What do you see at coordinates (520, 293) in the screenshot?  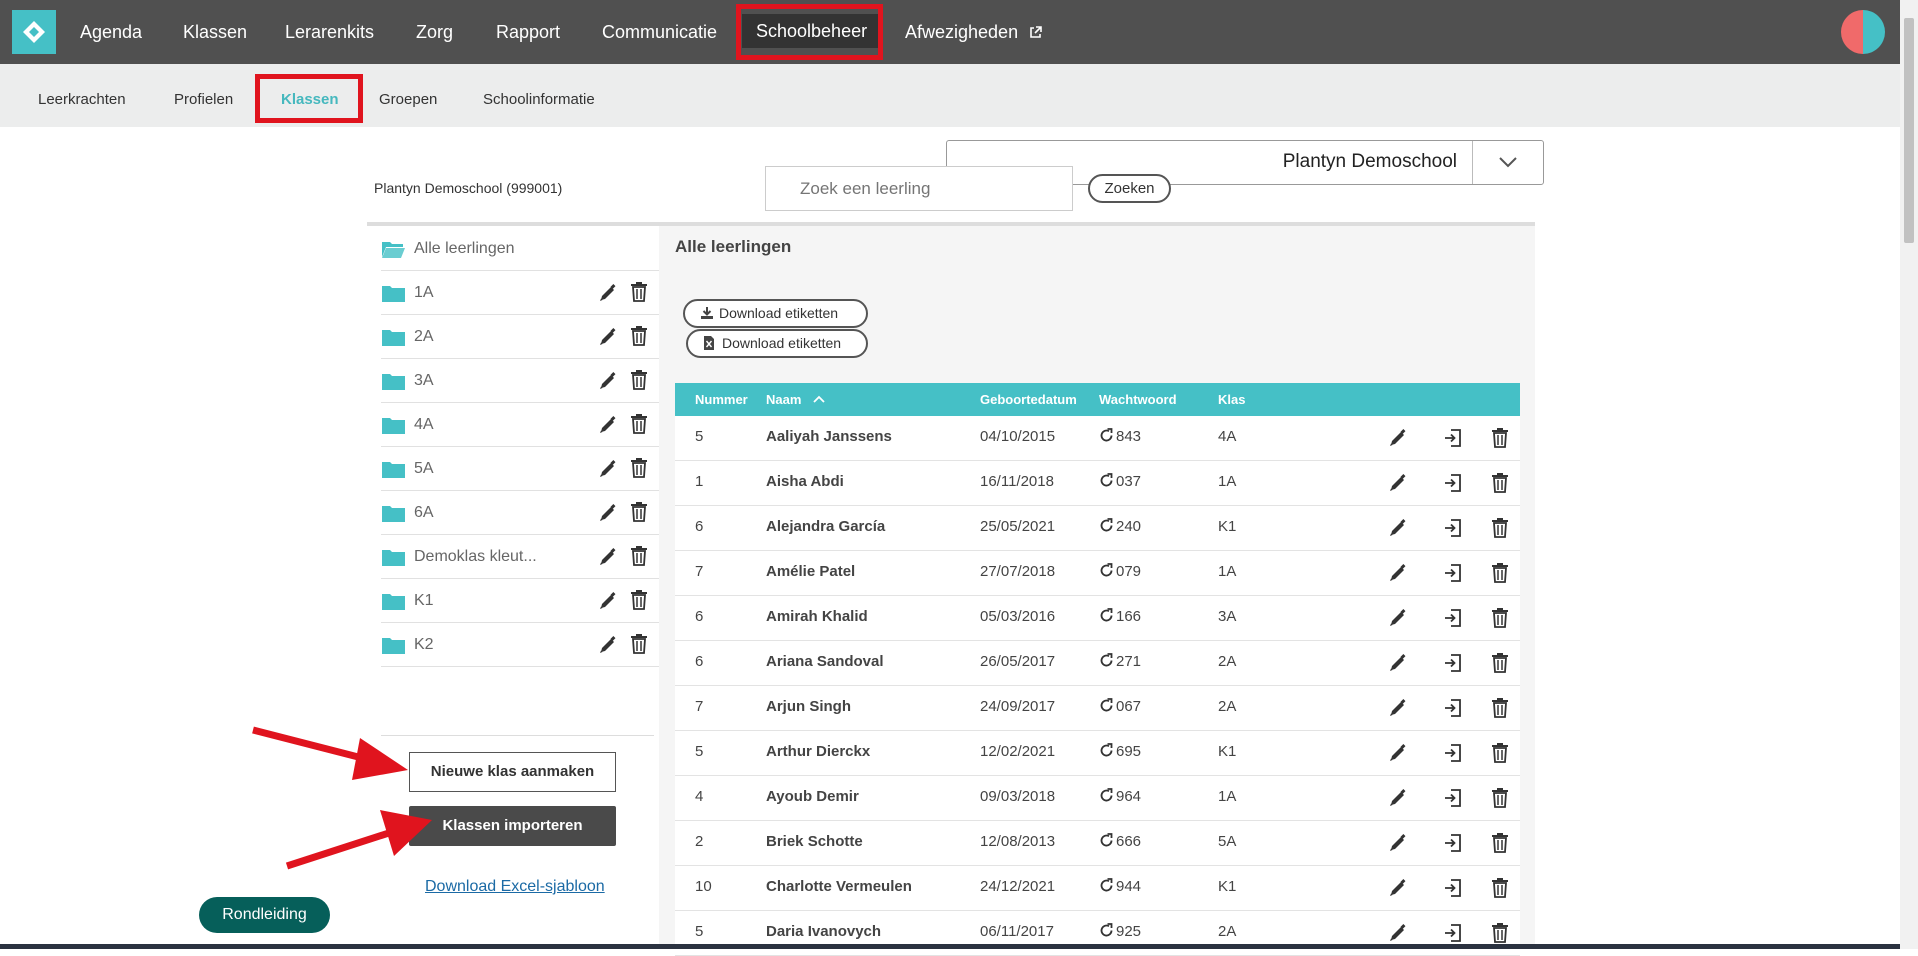 I see `class-item: 1A` at bounding box center [520, 293].